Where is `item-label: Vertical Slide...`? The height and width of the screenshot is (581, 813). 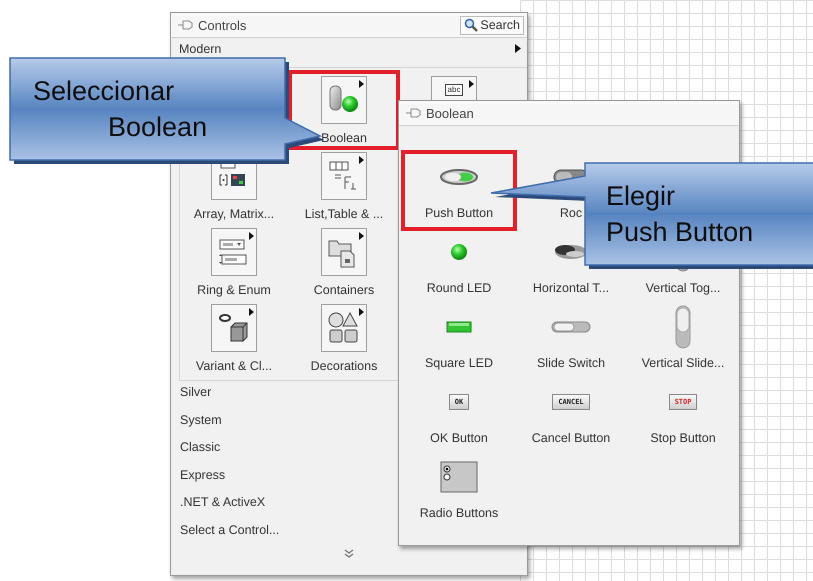 item-label: Vertical Slide... is located at coordinates (683, 363).